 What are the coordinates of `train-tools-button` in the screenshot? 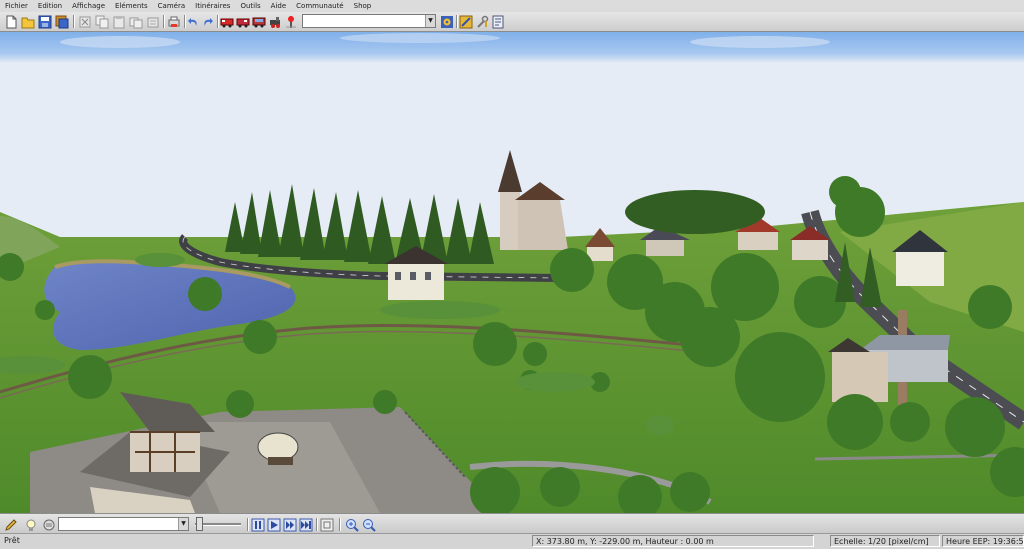 It's located at (275, 21).